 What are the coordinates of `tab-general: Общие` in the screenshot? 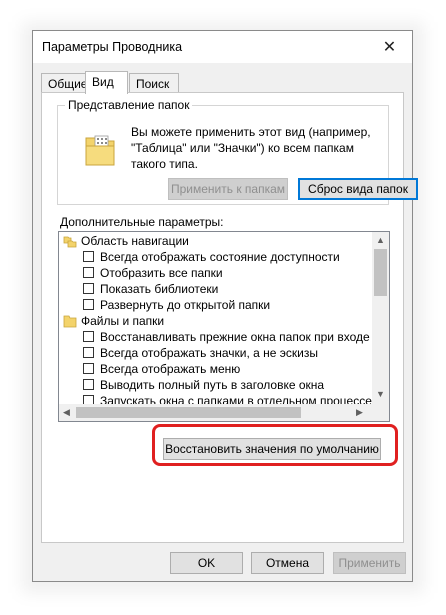 It's located at (64, 82).